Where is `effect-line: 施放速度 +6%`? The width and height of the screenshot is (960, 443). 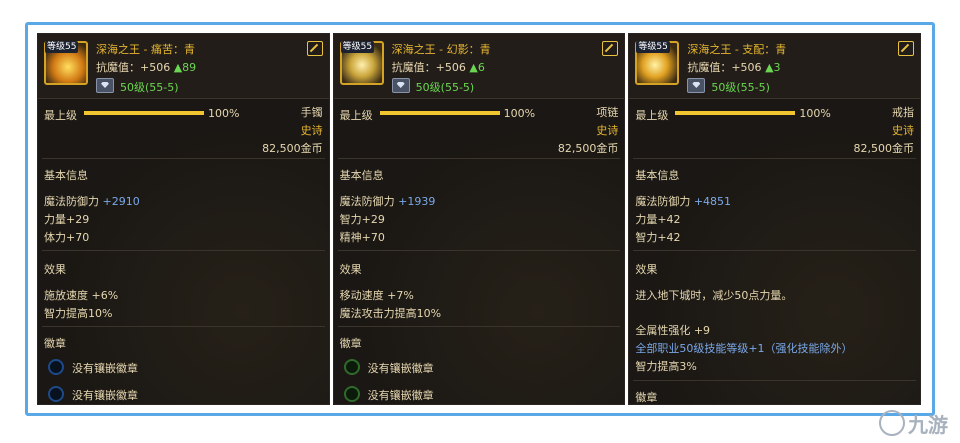 effect-line: 施放速度 +6% is located at coordinates (81, 295).